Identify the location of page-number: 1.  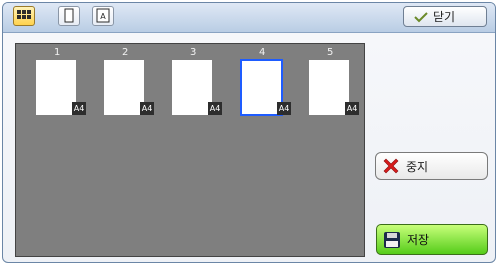
(57, 52).